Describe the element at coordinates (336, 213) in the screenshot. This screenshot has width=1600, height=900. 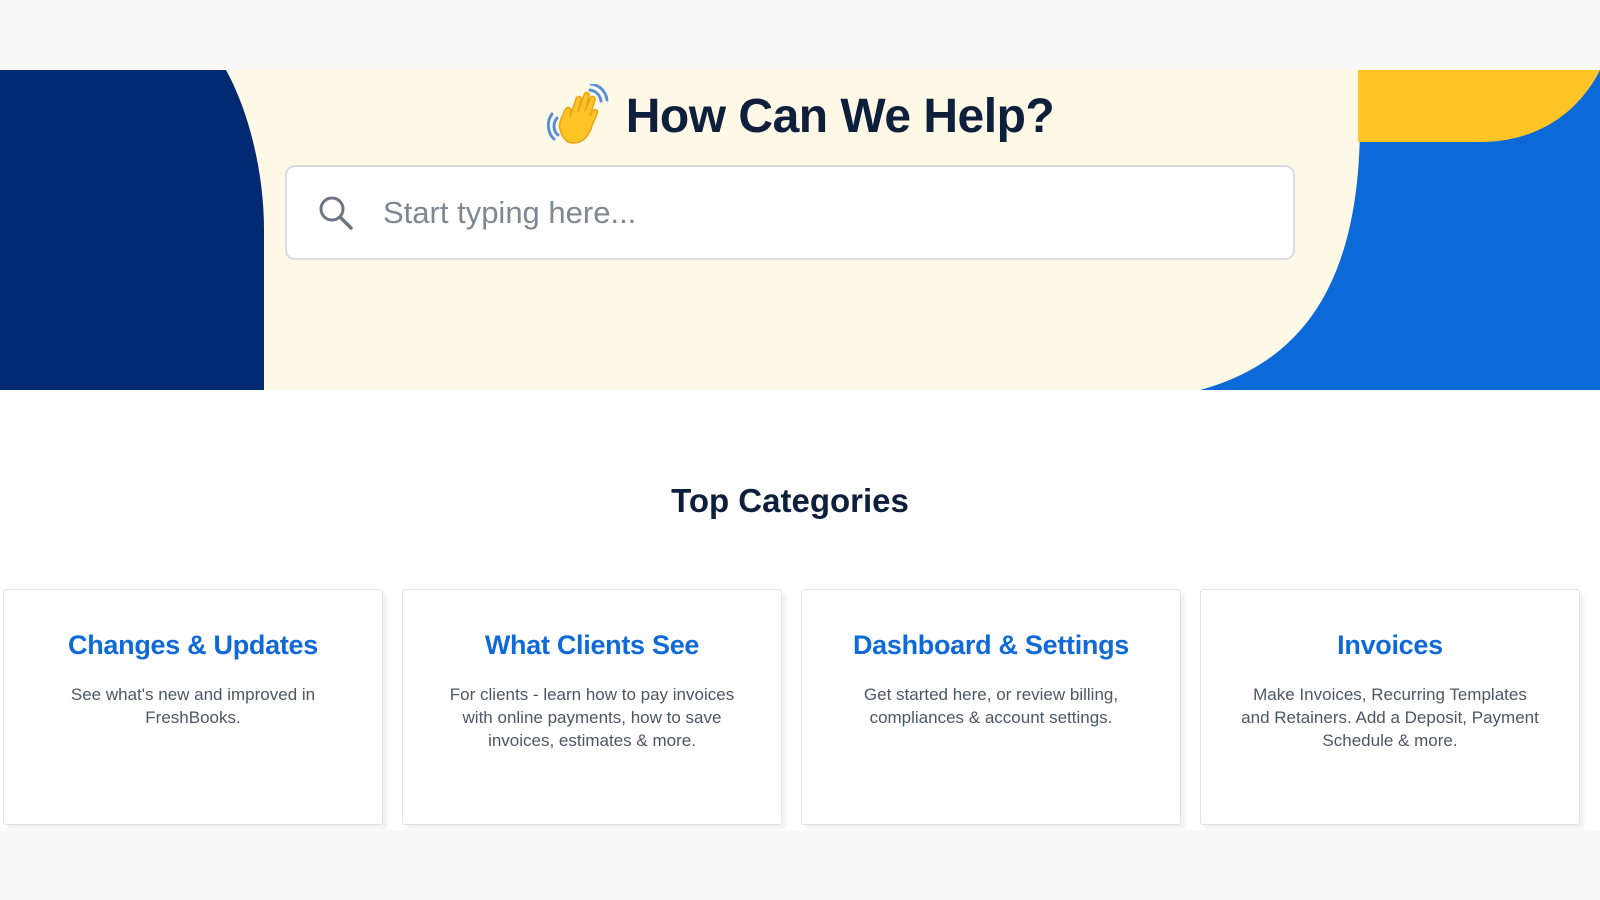
I see `search-icon` at that location.